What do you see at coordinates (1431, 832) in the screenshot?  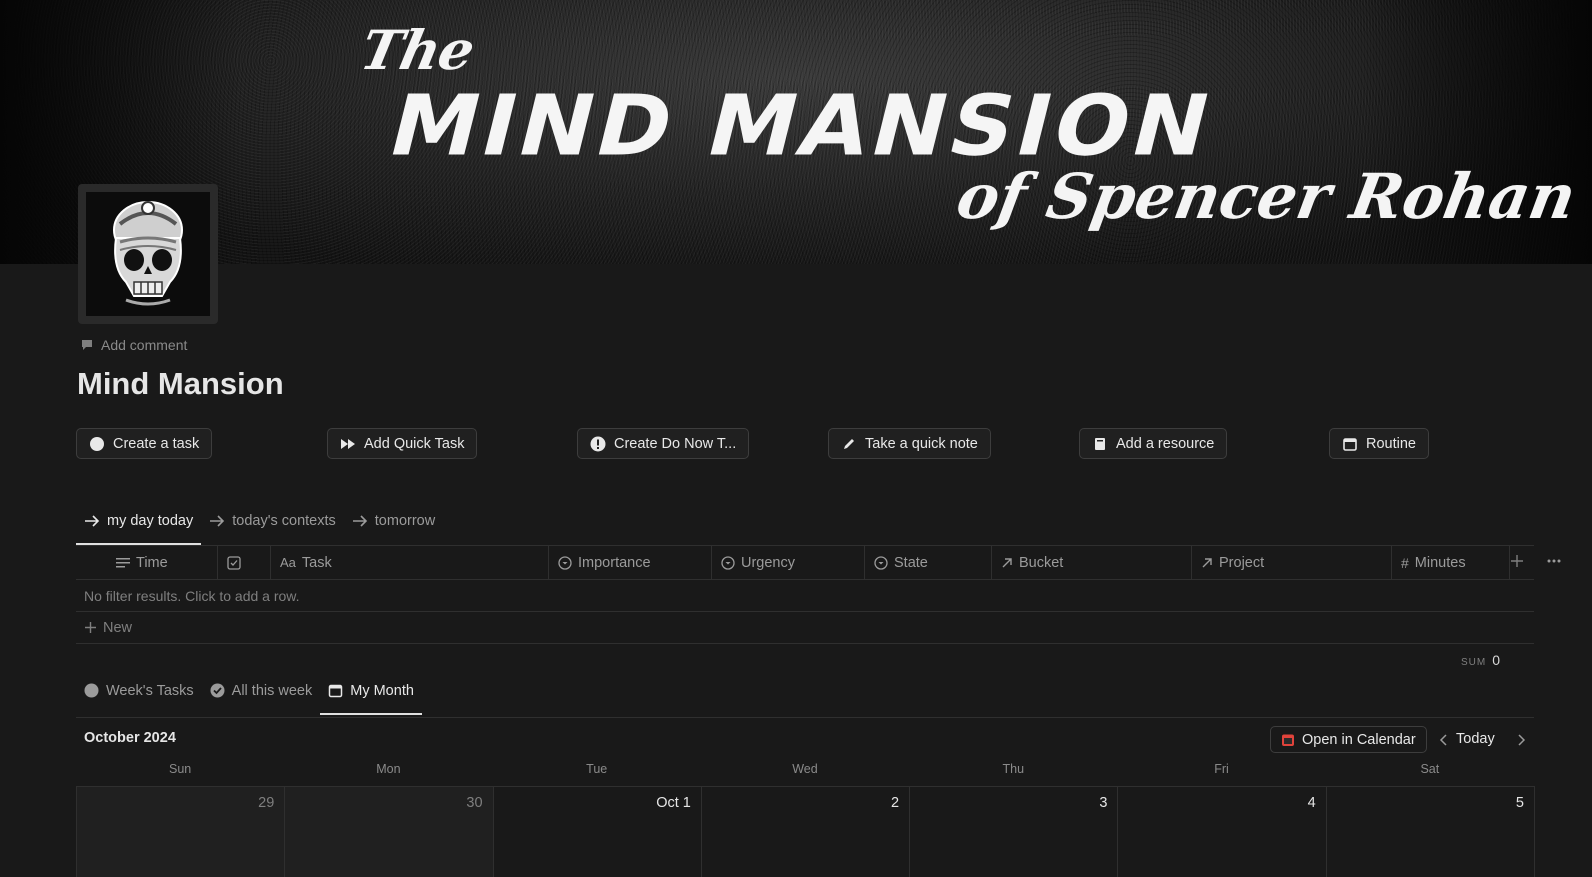 I see `calendar-day-cell: 5` at bounding box center [1431, 832].